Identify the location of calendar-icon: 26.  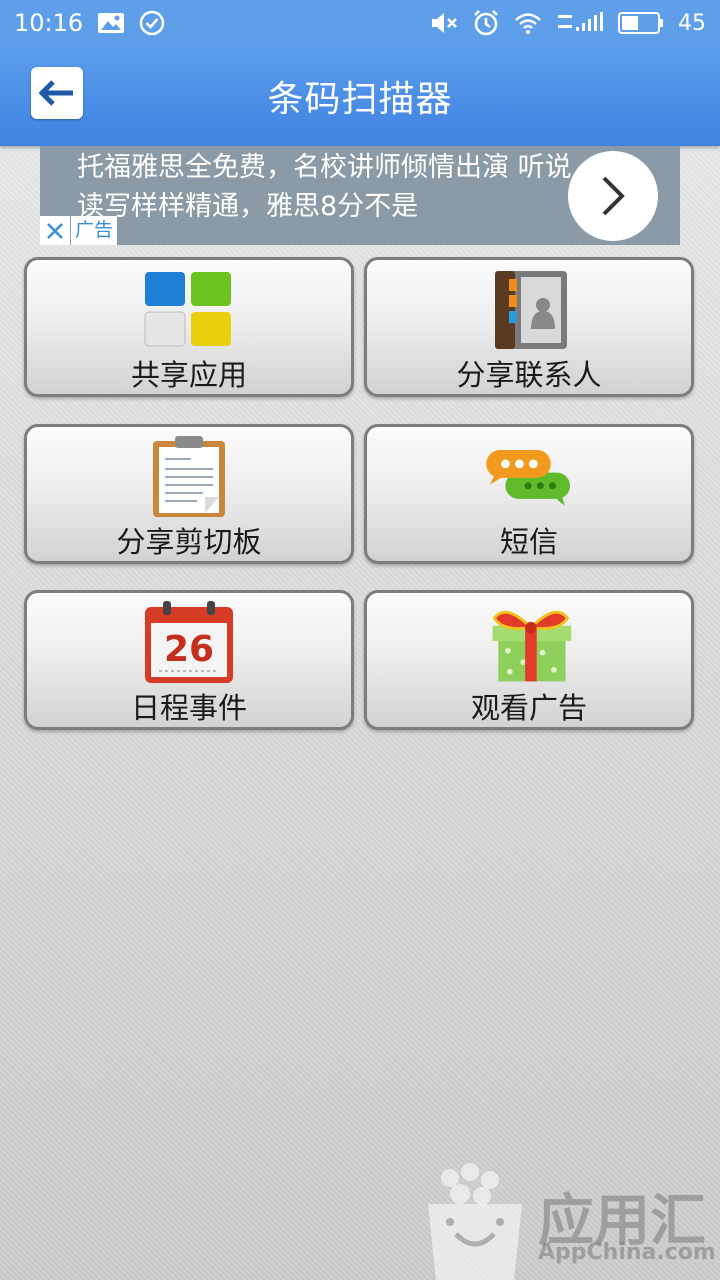
(189, 643).